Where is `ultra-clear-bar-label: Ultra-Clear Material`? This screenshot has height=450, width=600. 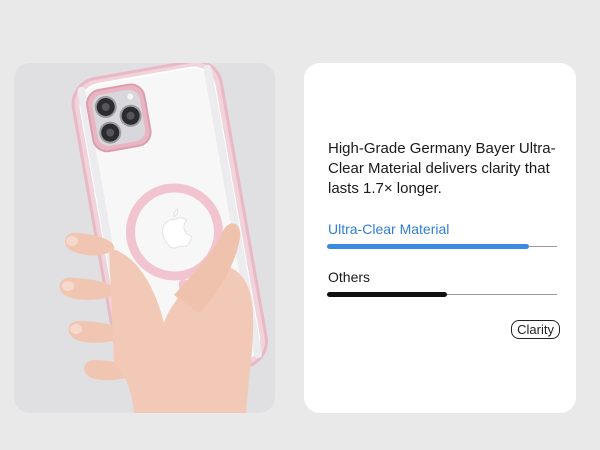
ultra-clear-bar-label: Ultra-Clear Material is located at coordinates (389, 229).